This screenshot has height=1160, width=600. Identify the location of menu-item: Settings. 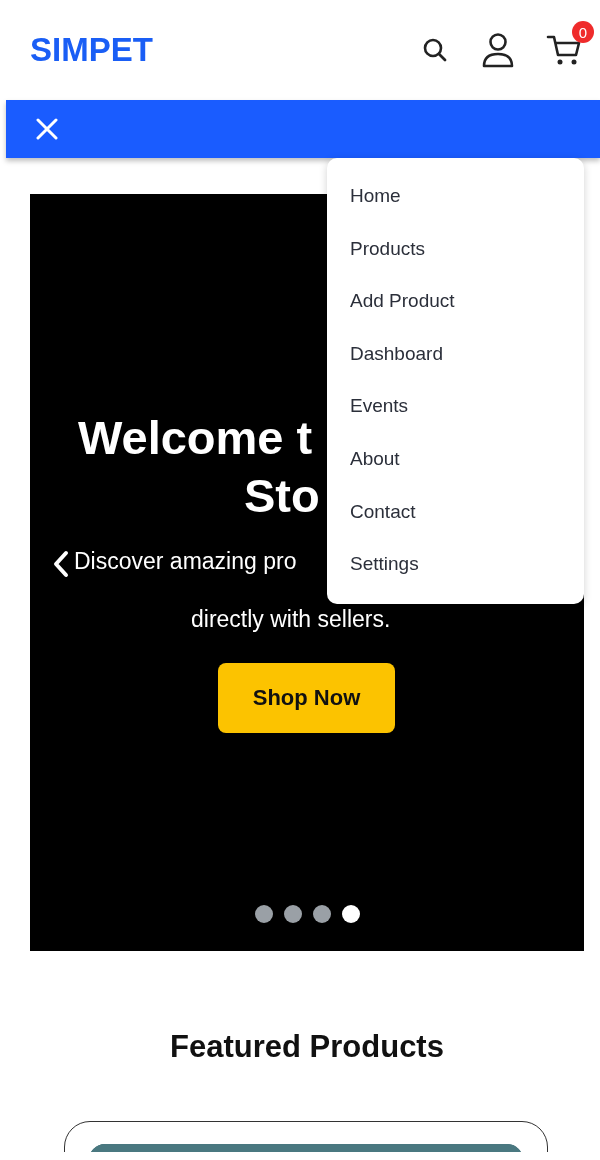
(373, 564).